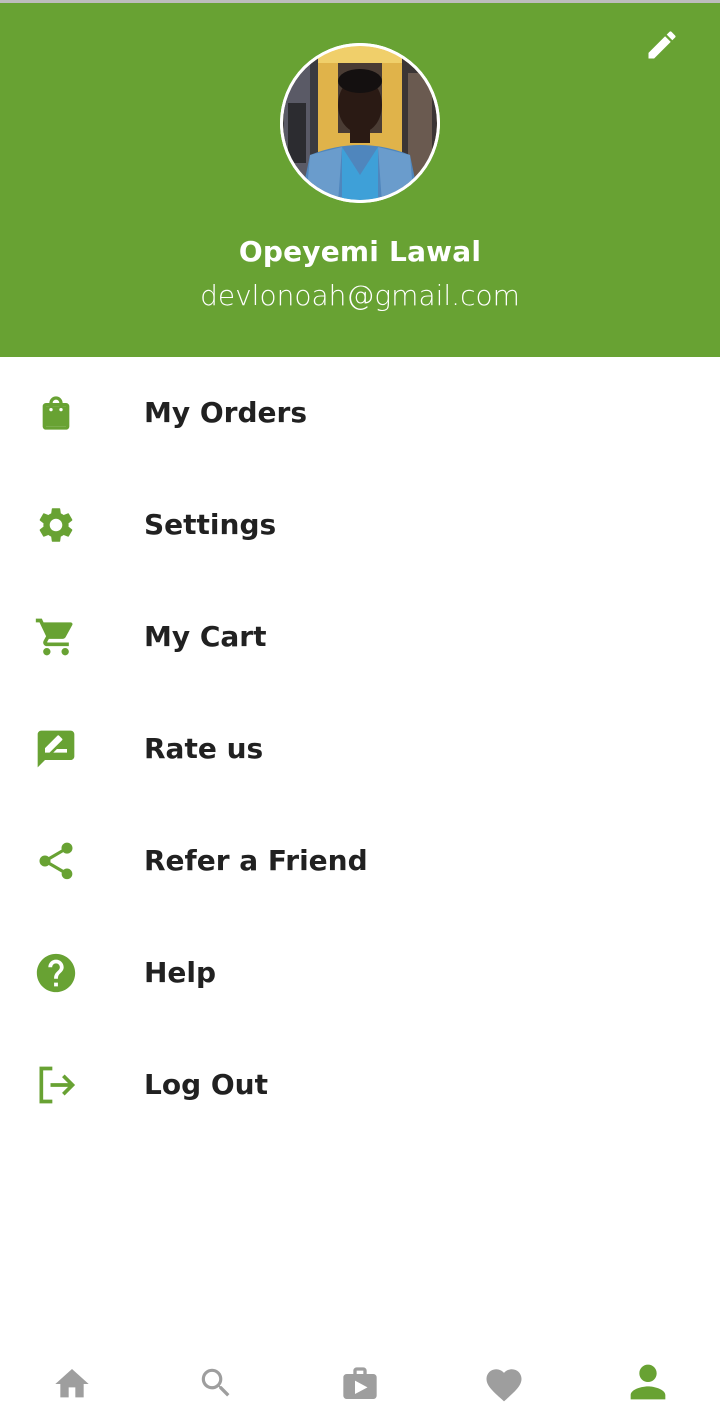  What do you see at coordinates (72, 1383) in the screenshot?
I see `home-icon` at bounding box center [72, 1383].